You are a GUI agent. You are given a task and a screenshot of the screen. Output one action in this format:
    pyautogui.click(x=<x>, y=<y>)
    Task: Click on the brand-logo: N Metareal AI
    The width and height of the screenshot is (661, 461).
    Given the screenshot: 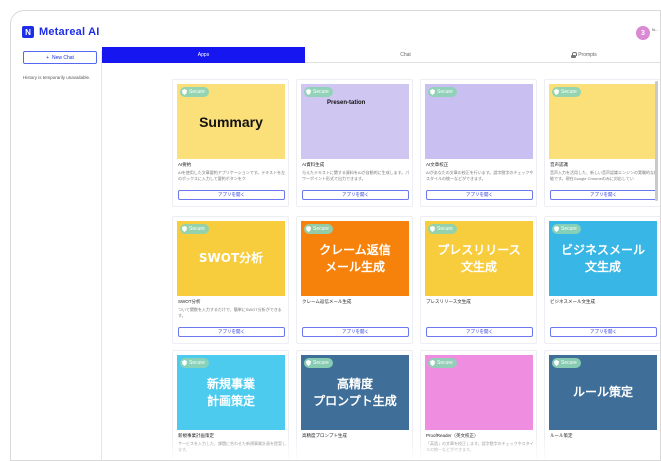 What is the action you would take?
    pyautogui.click(x=60, y=32)
    